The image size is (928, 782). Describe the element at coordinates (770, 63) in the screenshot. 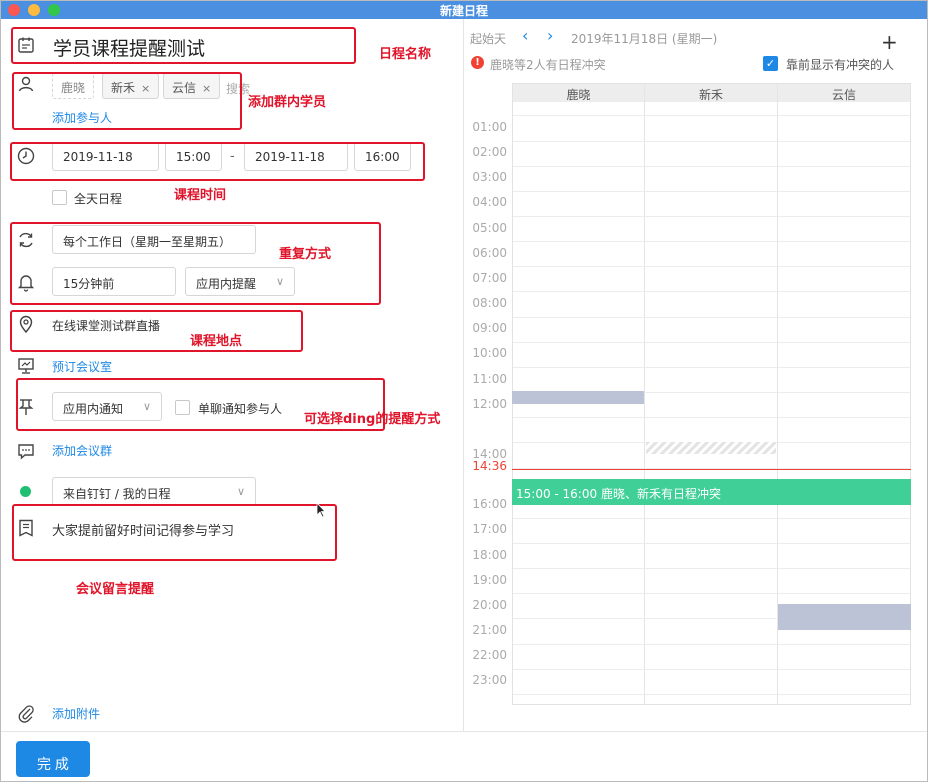

I see `show-conflict-first-checkbox: ✓` at that location.